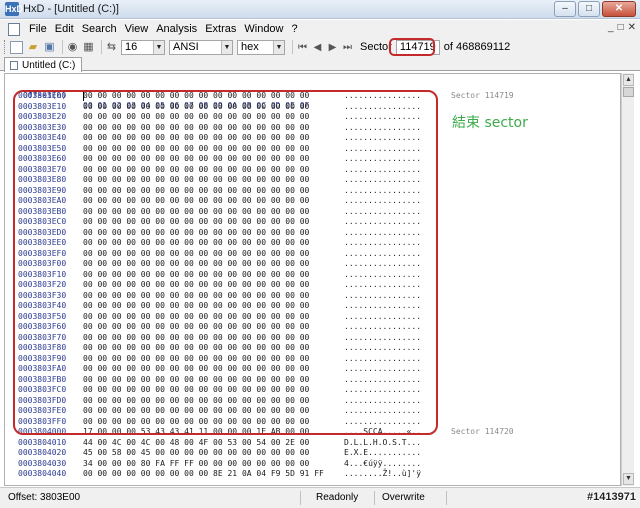 The height and width of the screenshot is (508, 640). Describe the element at coordinates (176, 29) in the screenshot. I see `menu-analysis: Analysis` at that location.